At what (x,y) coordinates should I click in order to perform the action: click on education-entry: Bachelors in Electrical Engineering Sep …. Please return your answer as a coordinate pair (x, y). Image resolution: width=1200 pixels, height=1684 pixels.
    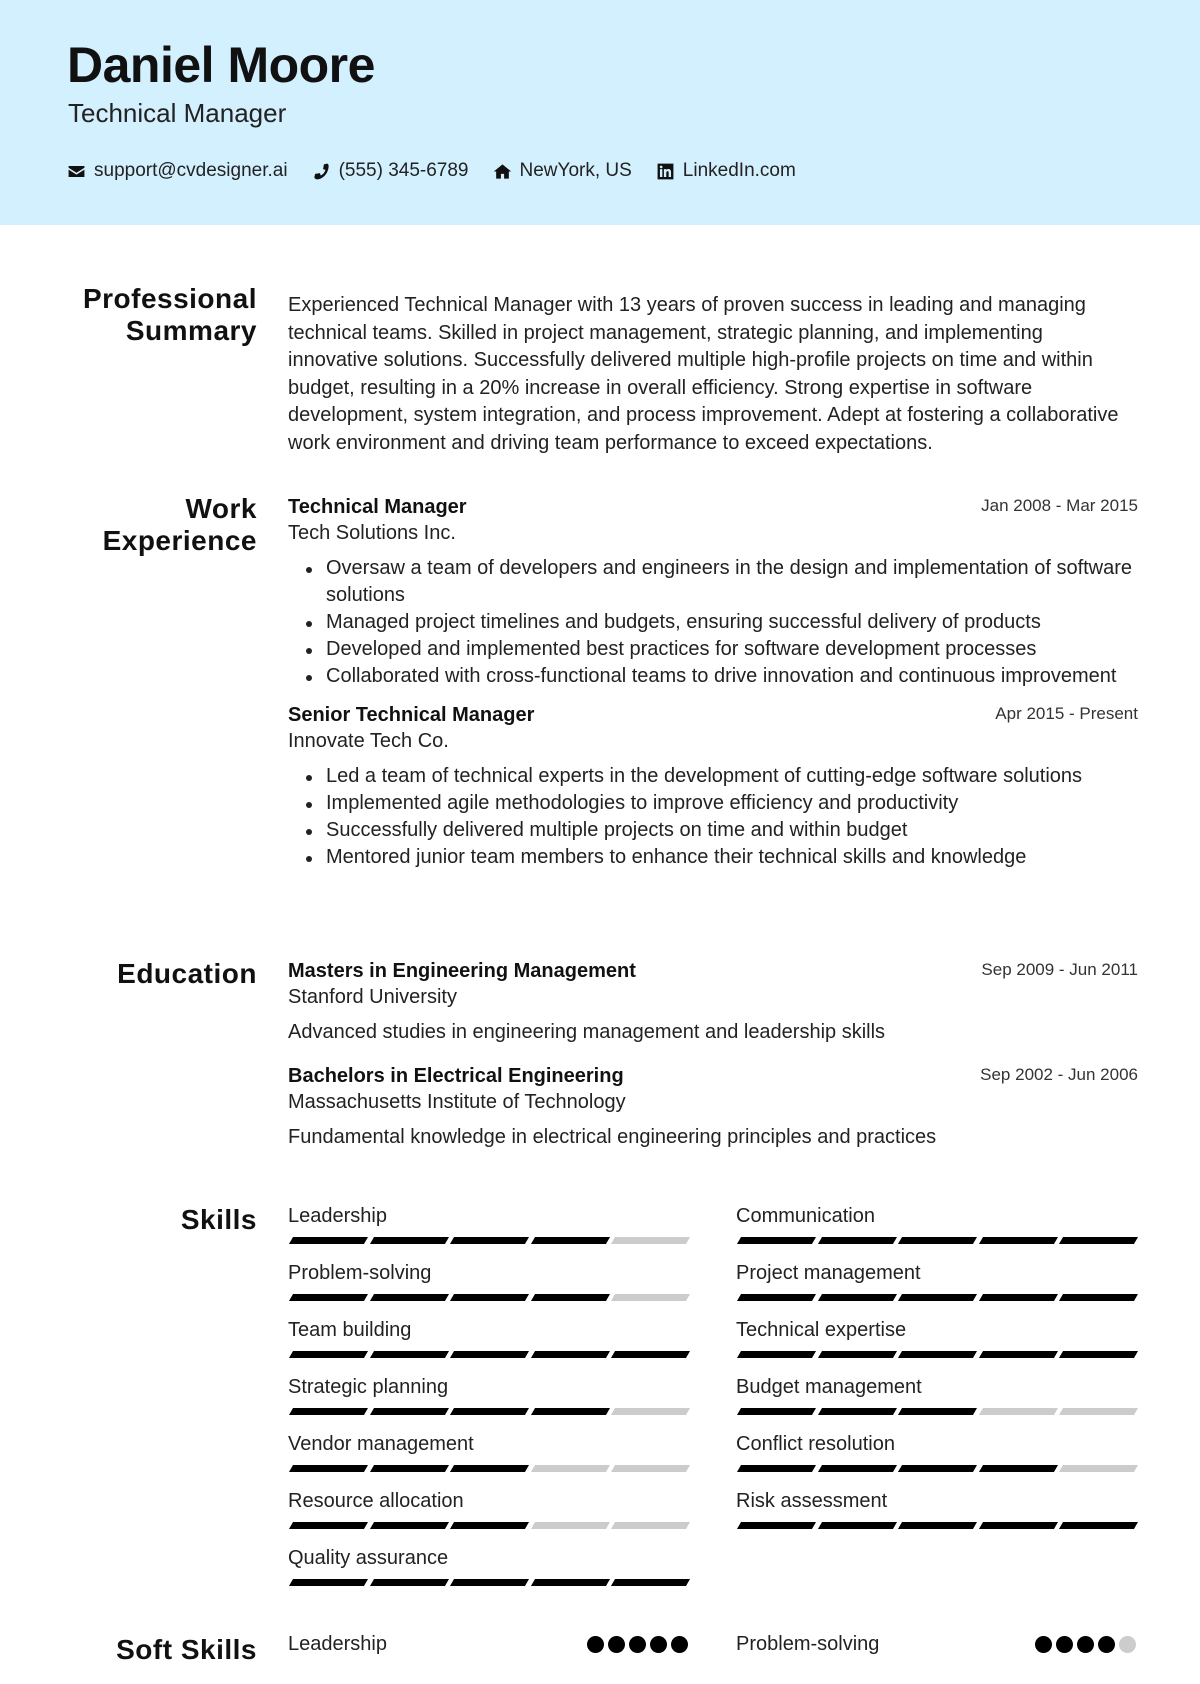
    Looking at the image, I should click on (713, 1107).